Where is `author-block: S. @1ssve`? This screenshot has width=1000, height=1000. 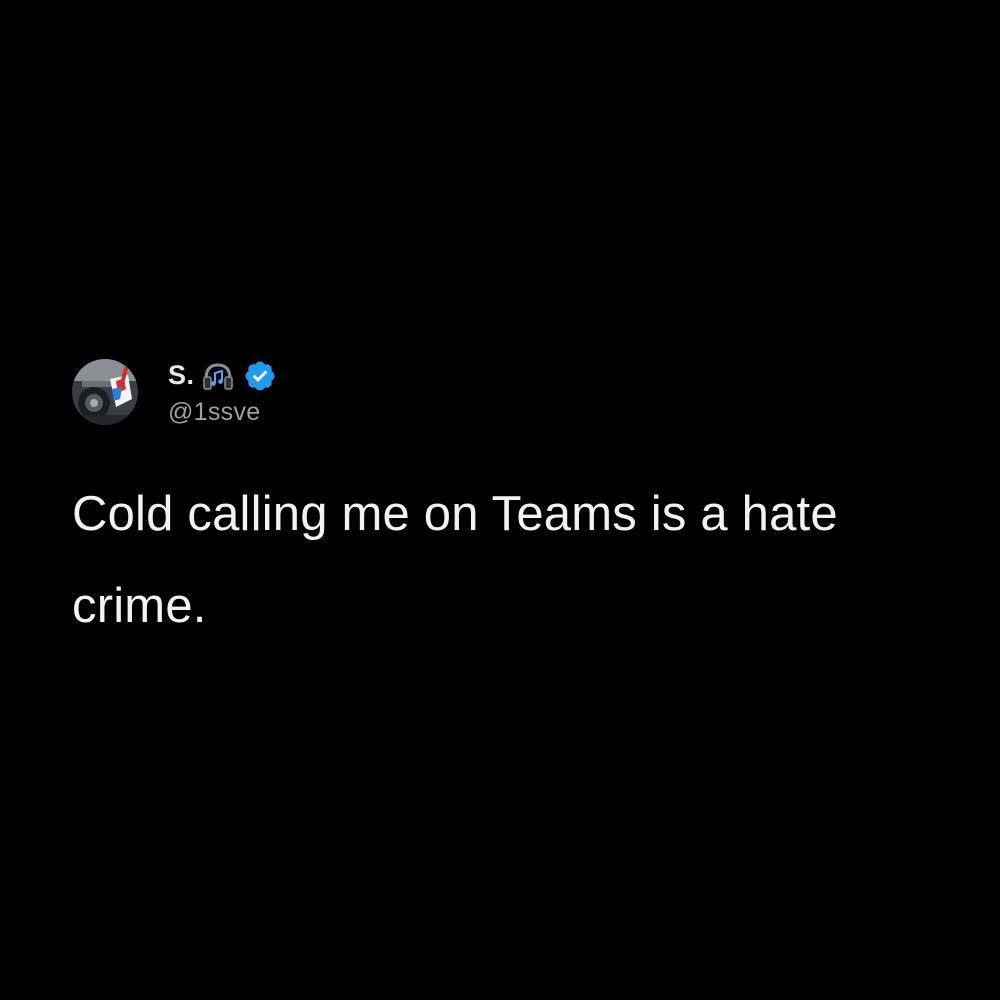
author-block: S. @1ssve is located at coordinates (222, 392).